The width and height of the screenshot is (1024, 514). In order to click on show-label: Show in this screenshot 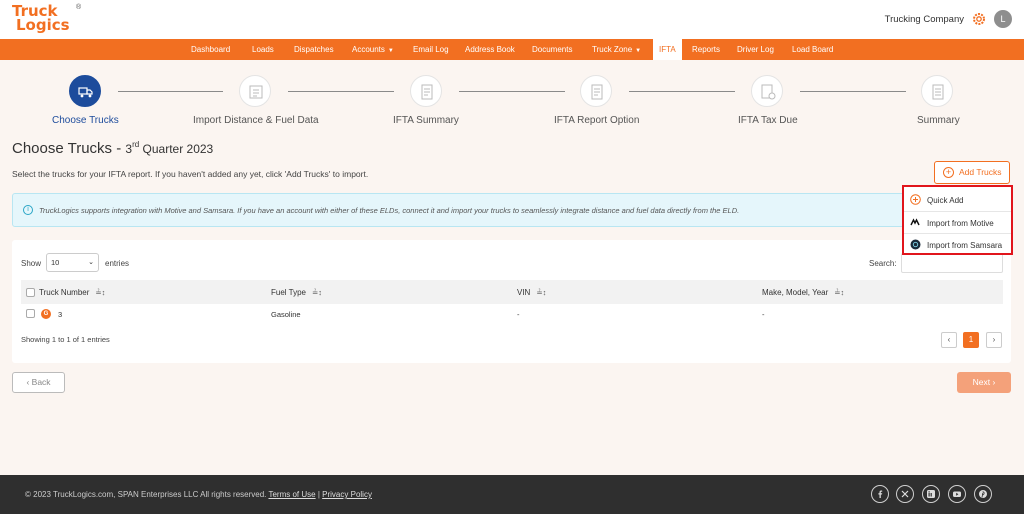, I will do `click(31, 263)`.